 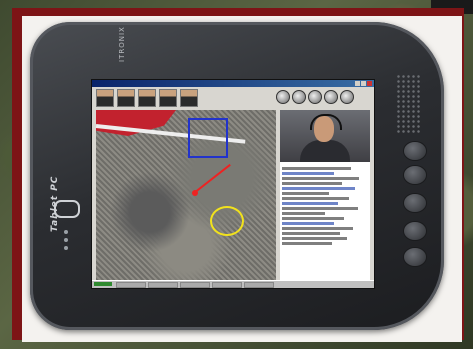 I want to click on media-controls, so click(x=315, y=97).